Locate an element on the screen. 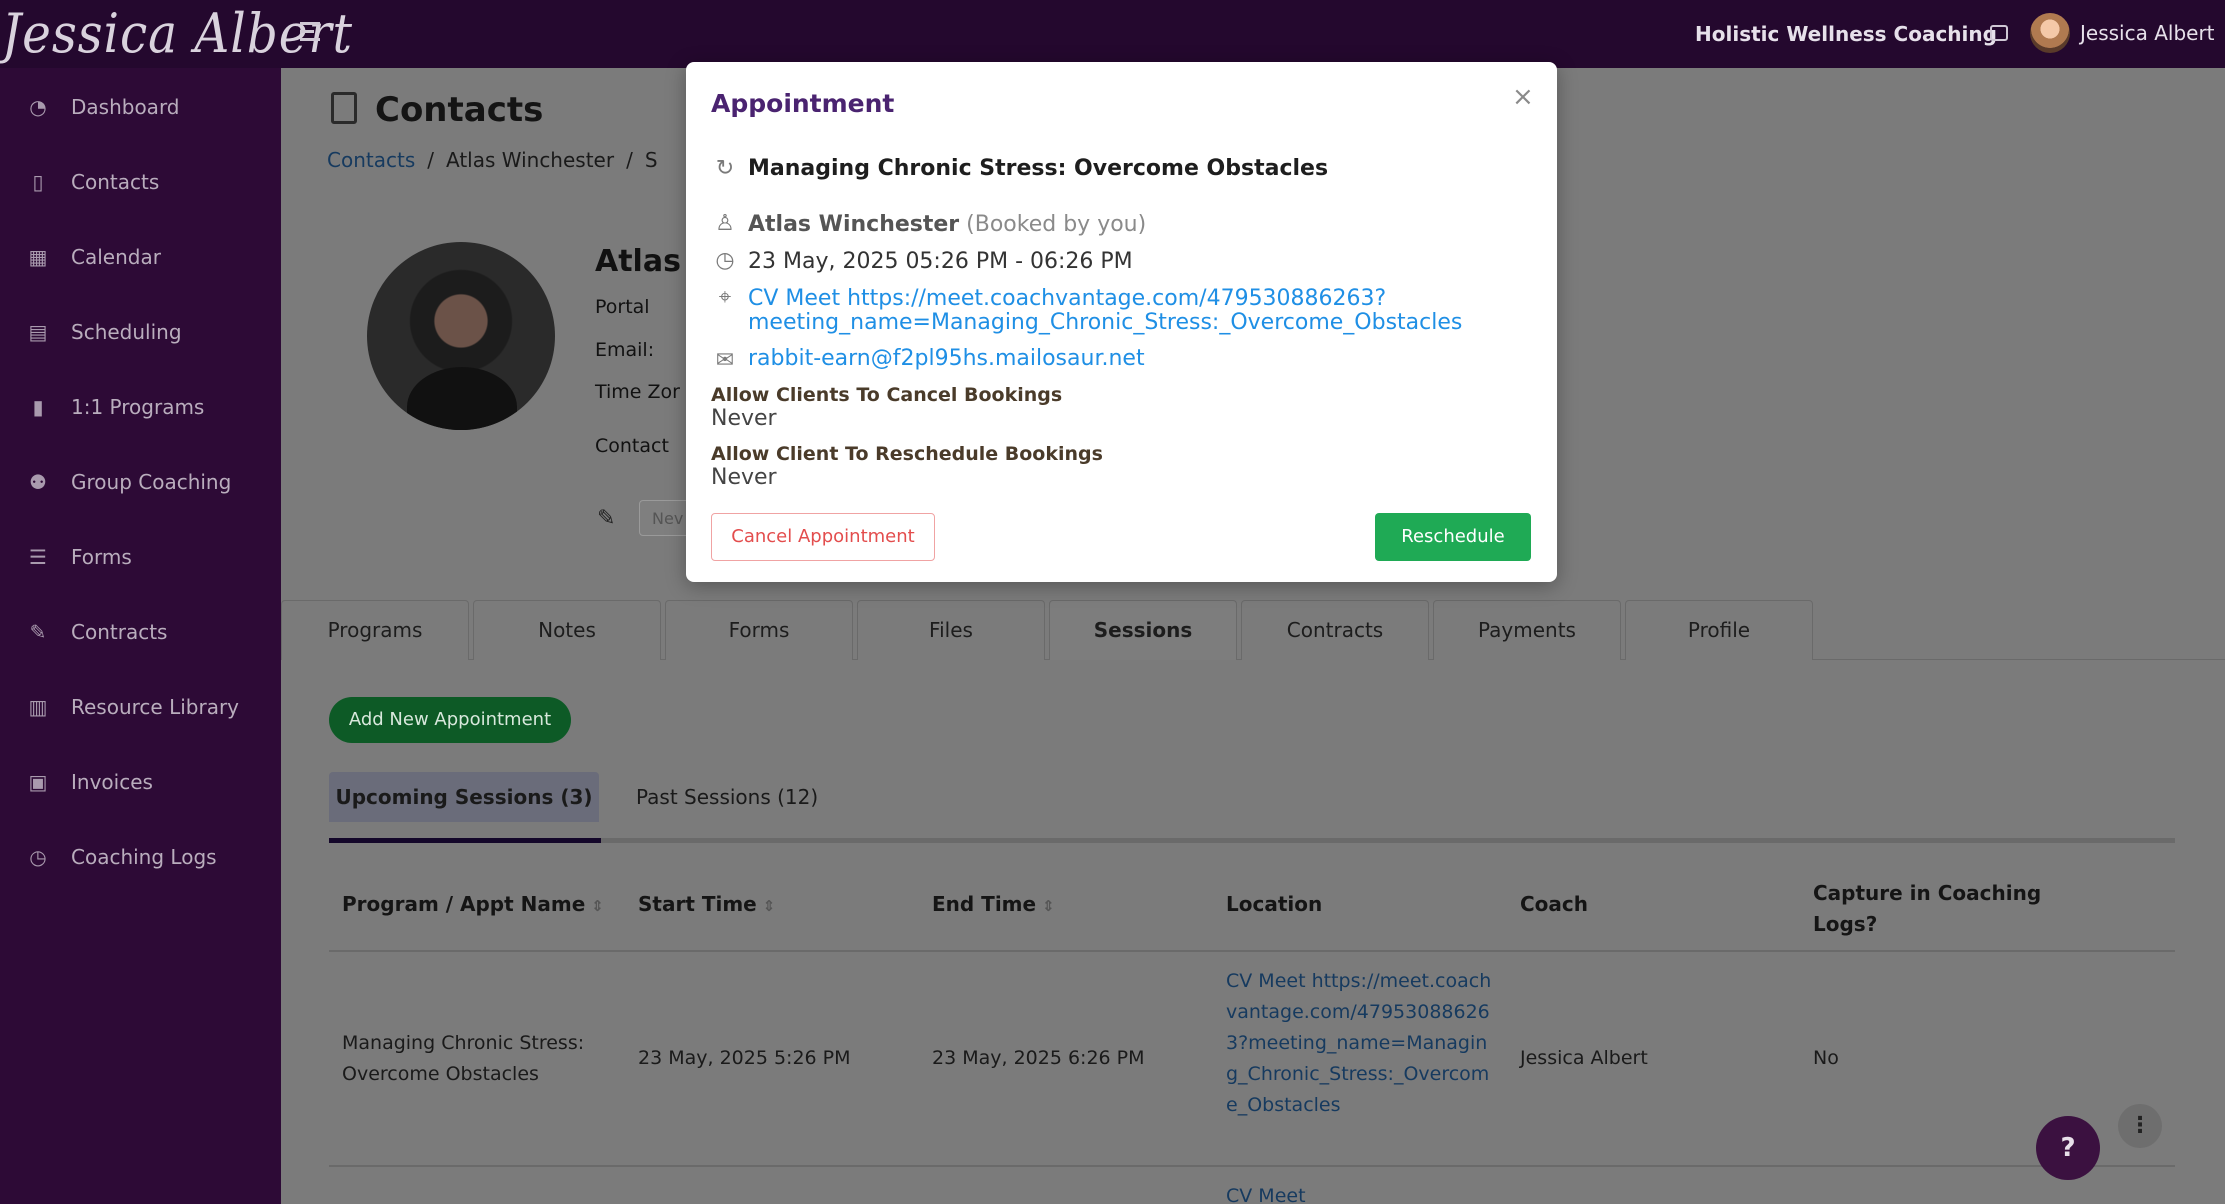 This screenshot has width=2225, height=1204. tab-contracts: Contracts is located at coordinates (1335, 630).